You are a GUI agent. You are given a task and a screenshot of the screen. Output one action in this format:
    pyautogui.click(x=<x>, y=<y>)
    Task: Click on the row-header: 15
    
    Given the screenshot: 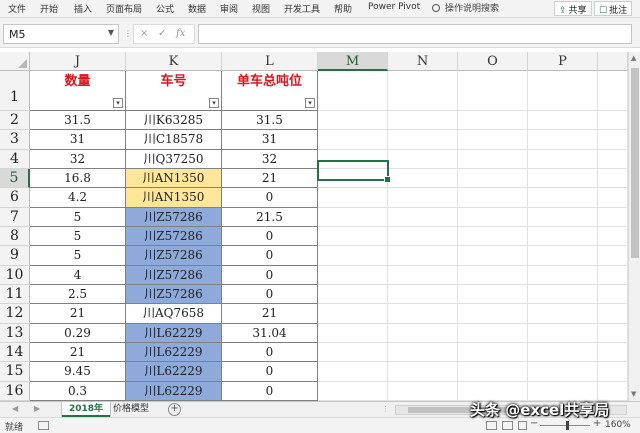 What is the action you would take?
    pyautogui.click(x=15, y=372)
    